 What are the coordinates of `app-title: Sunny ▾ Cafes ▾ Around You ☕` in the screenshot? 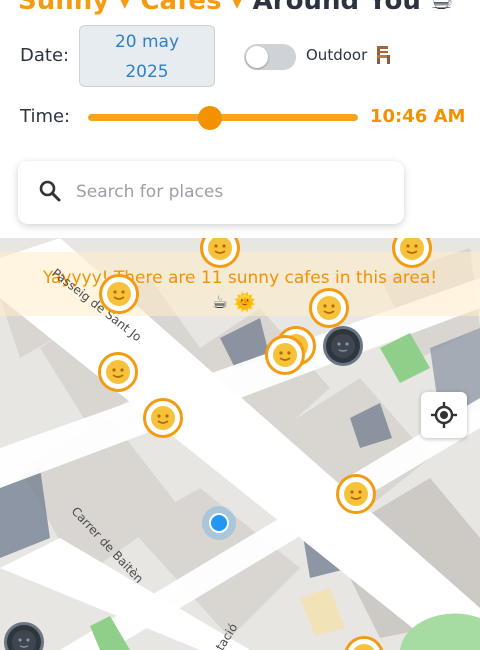 It's located at (235, 8).